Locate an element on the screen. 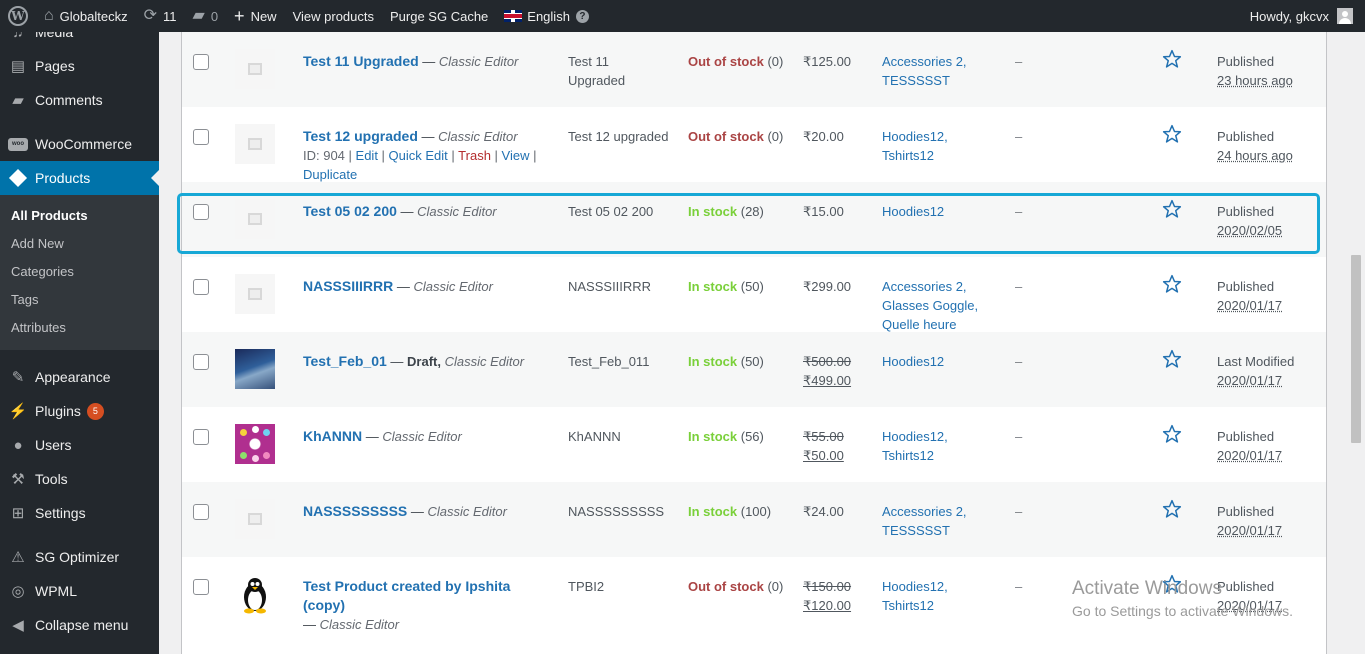 This screenshot has width=1365, height=654. scrollbar-thumb is located at coordinates (1356, 349).